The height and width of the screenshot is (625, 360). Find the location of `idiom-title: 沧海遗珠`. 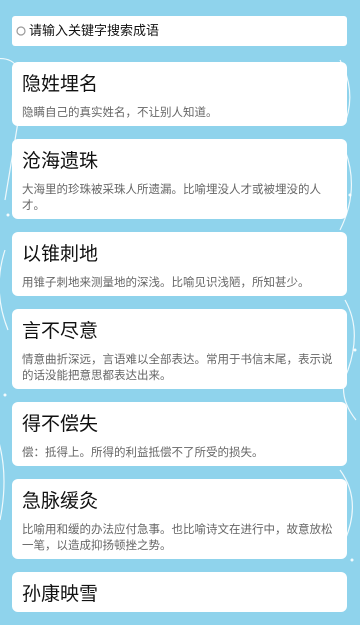

idiom-title: 沧海遗珠 is located at coordinates (60, 161).